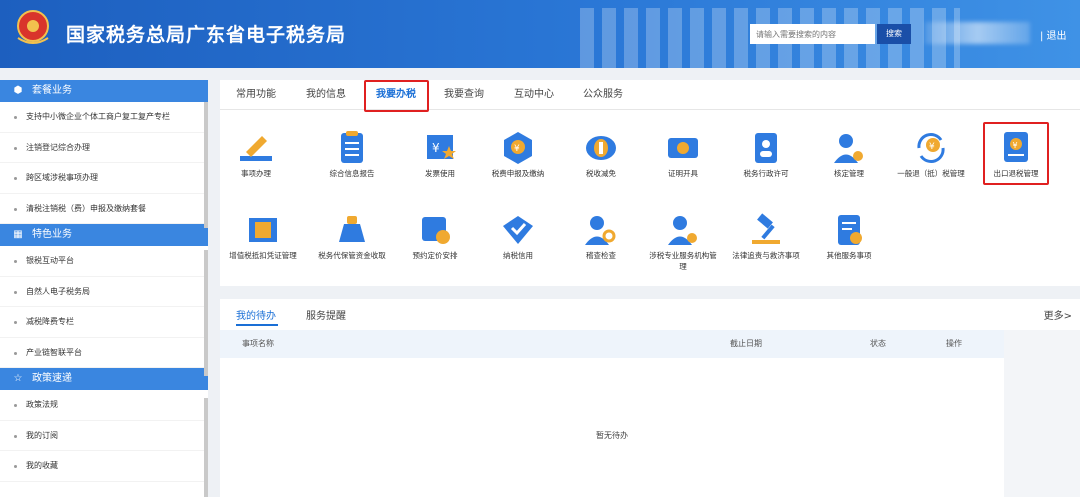  Describe the element at coordinates (18, 234) in the screenshot. I see `grid-icon: ▦` at that location.